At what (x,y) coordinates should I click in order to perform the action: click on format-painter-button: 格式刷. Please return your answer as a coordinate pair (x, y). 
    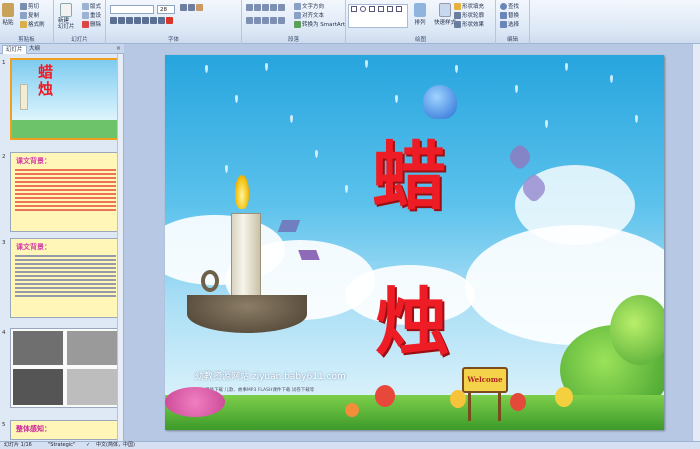
    Looking at the image, I should click on (32, 24).